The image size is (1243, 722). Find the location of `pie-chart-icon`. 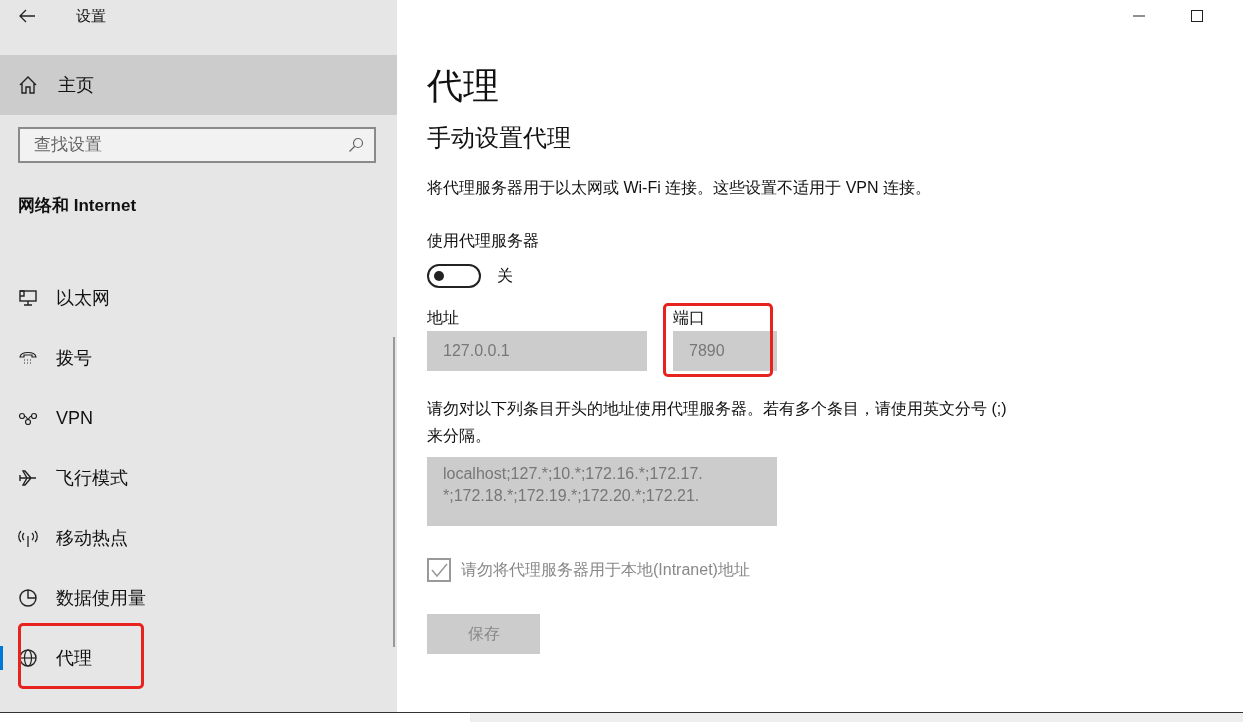

pie-chart-icon is located at coordinates (28, 598).